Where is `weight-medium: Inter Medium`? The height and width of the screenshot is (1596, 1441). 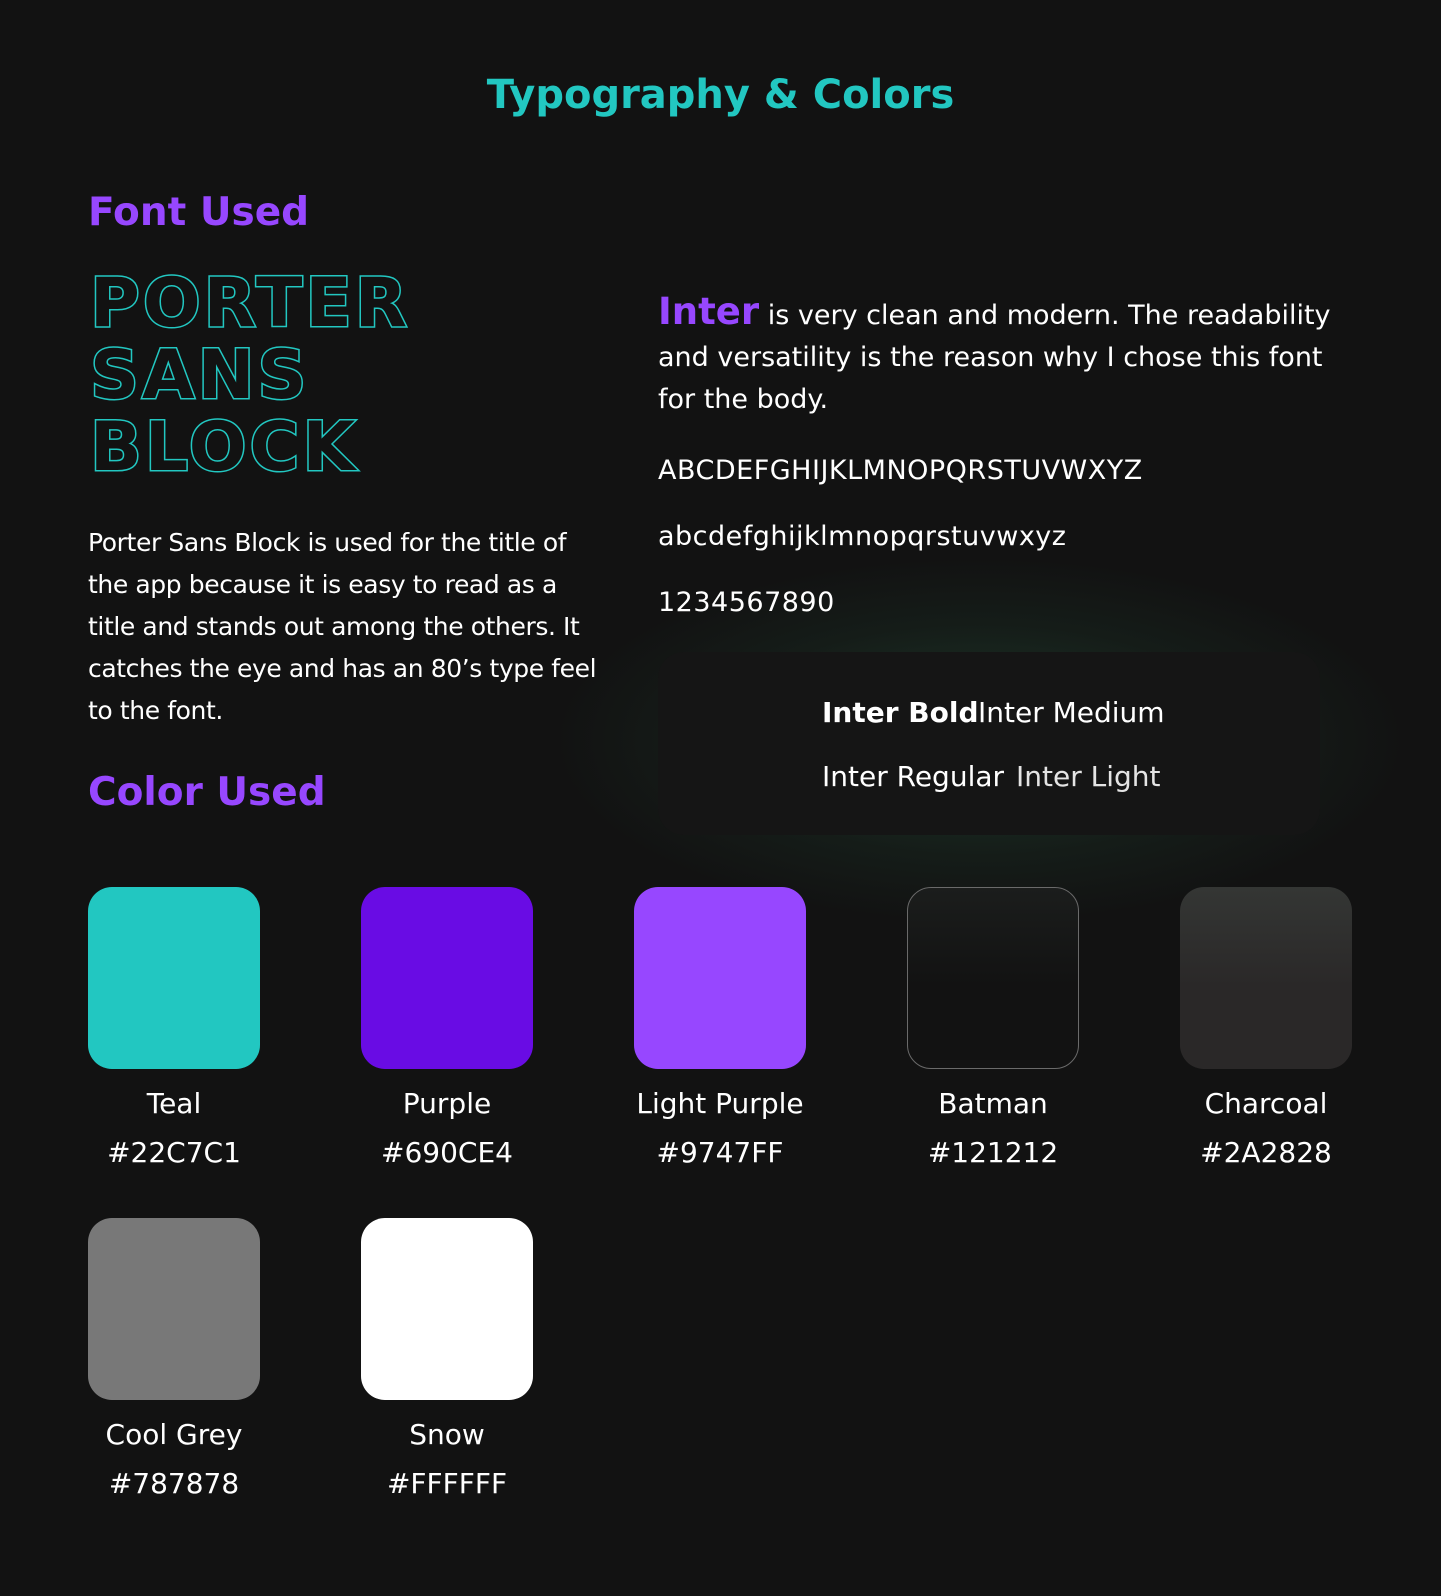
weight-medium: Inter Medium is located at coordinates (1071, 712).